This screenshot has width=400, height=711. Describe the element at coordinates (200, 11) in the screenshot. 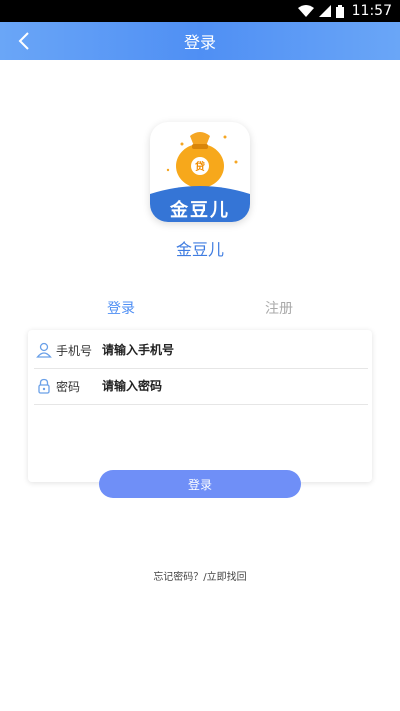

I see `status-bar: 11:57` at that location.